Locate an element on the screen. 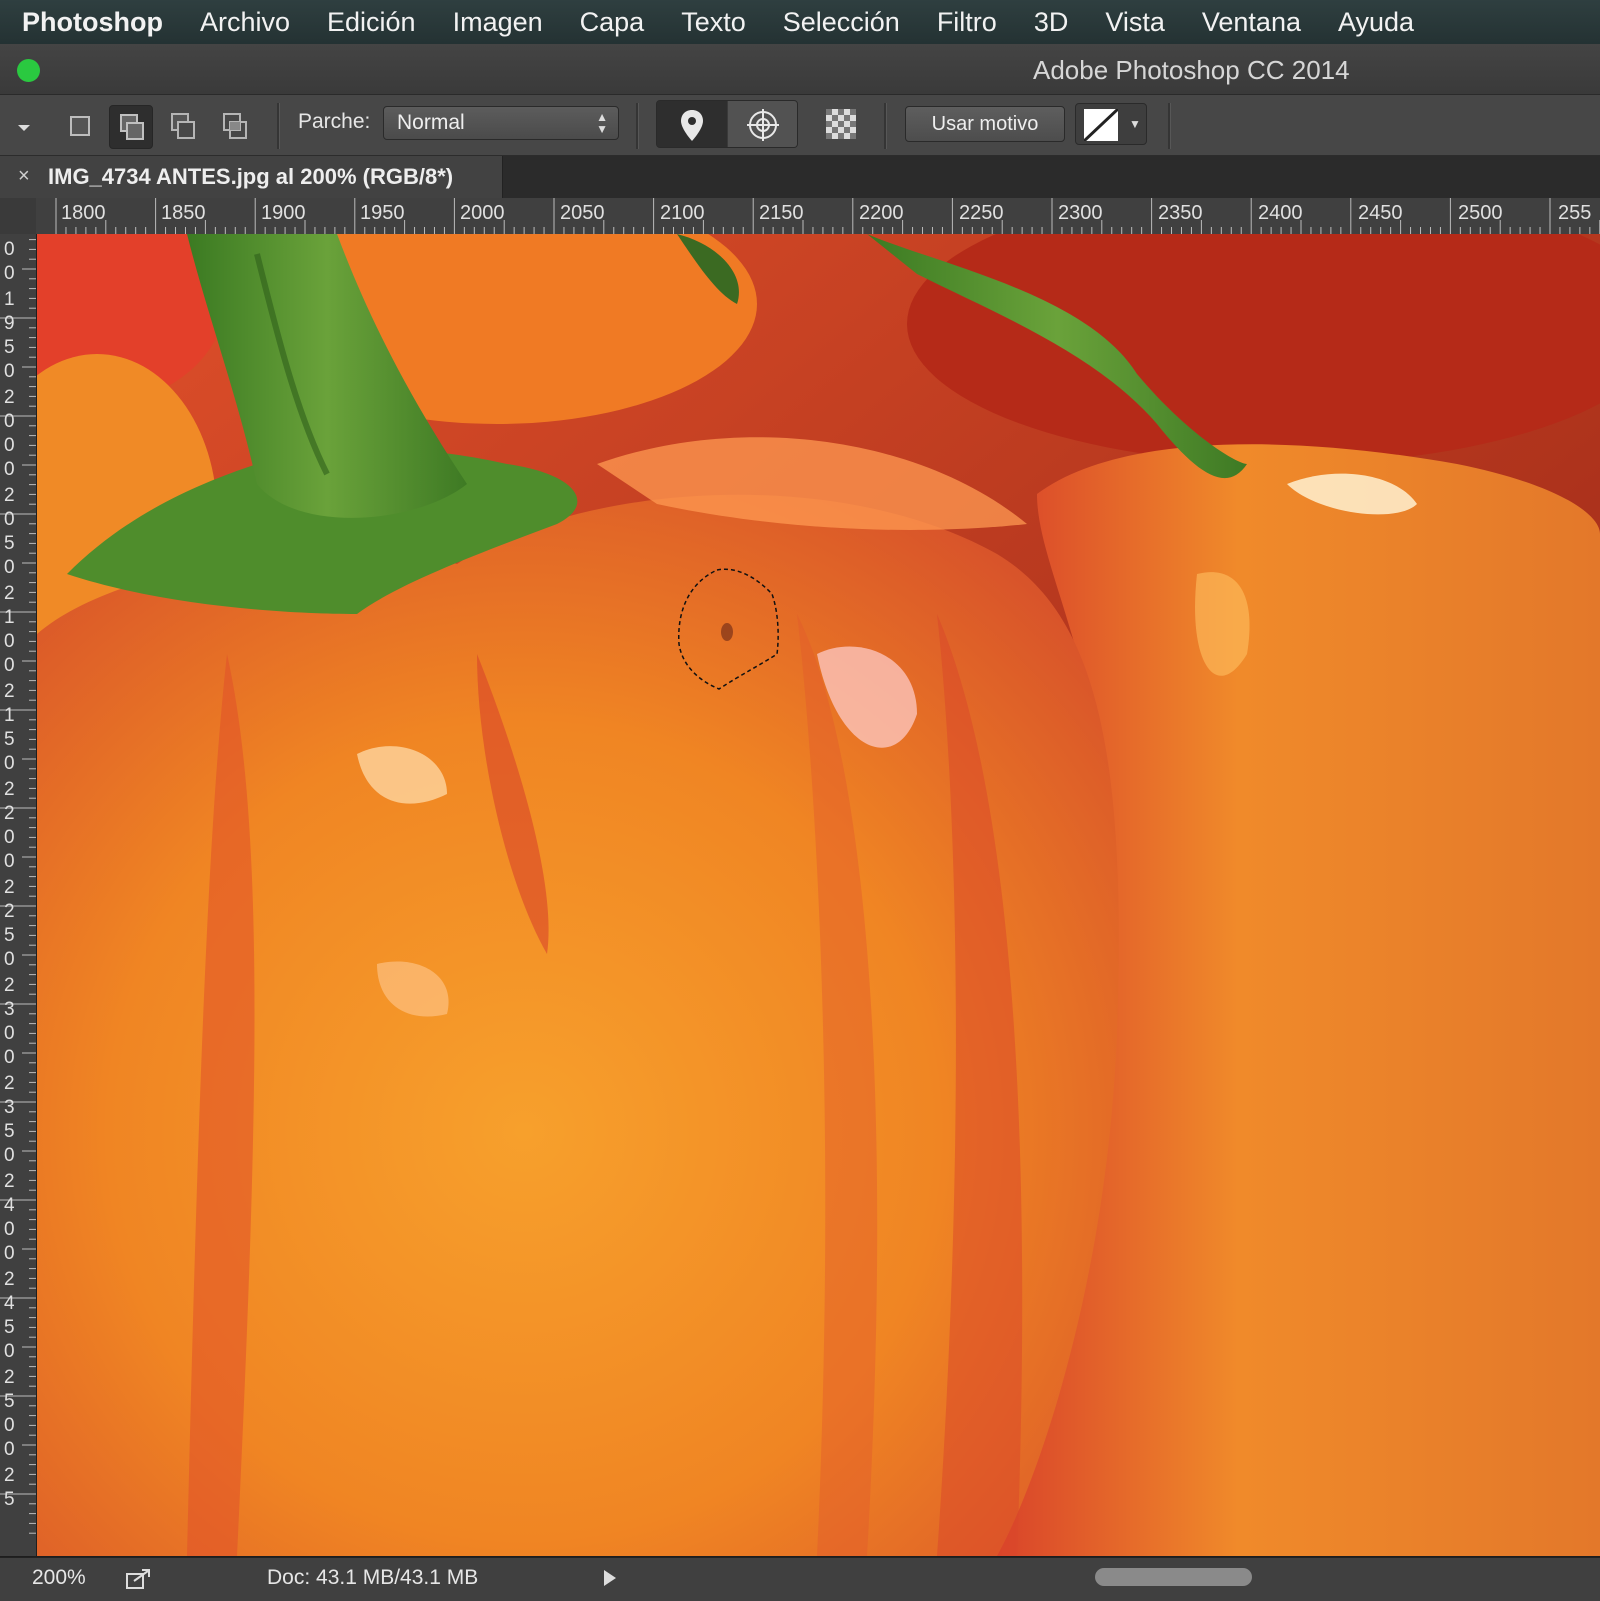 The height and width of the screenshot is (1601, 1600). pattern-swatch-icon is located at coordinates (1101, 125).